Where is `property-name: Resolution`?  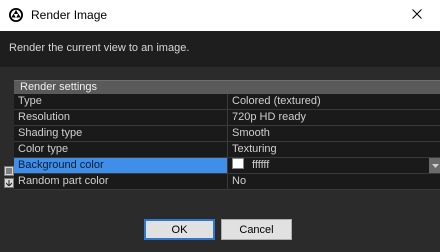 property-name: Resolution is located at coordinates (121, 117).